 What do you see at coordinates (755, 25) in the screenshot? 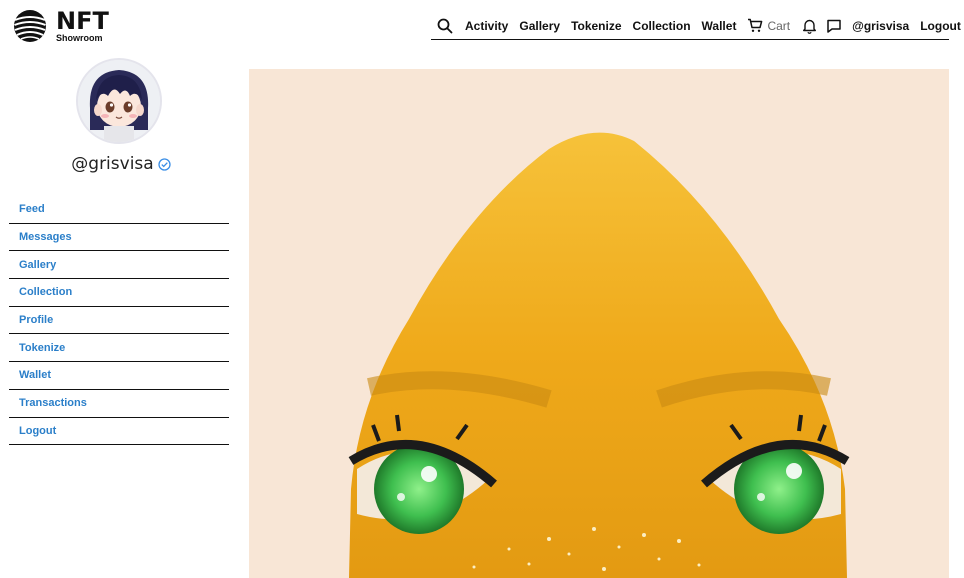
I see `cart-icon` at bounding box center [755, 25].